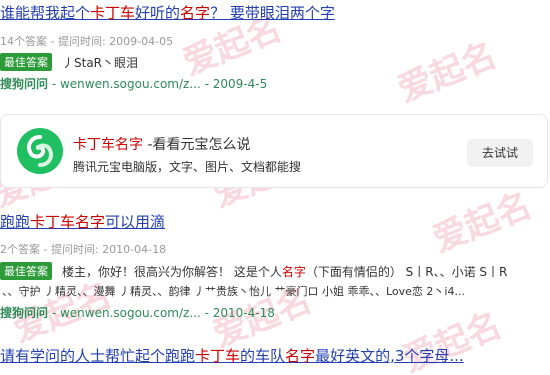 Image resolution: width=550 pixels, height=375 pixels. Describe the element at coordinates (162, 144) in the screenshot. I see `card-title: 卡丁车名字 -看看元宝怎么说` at that location.